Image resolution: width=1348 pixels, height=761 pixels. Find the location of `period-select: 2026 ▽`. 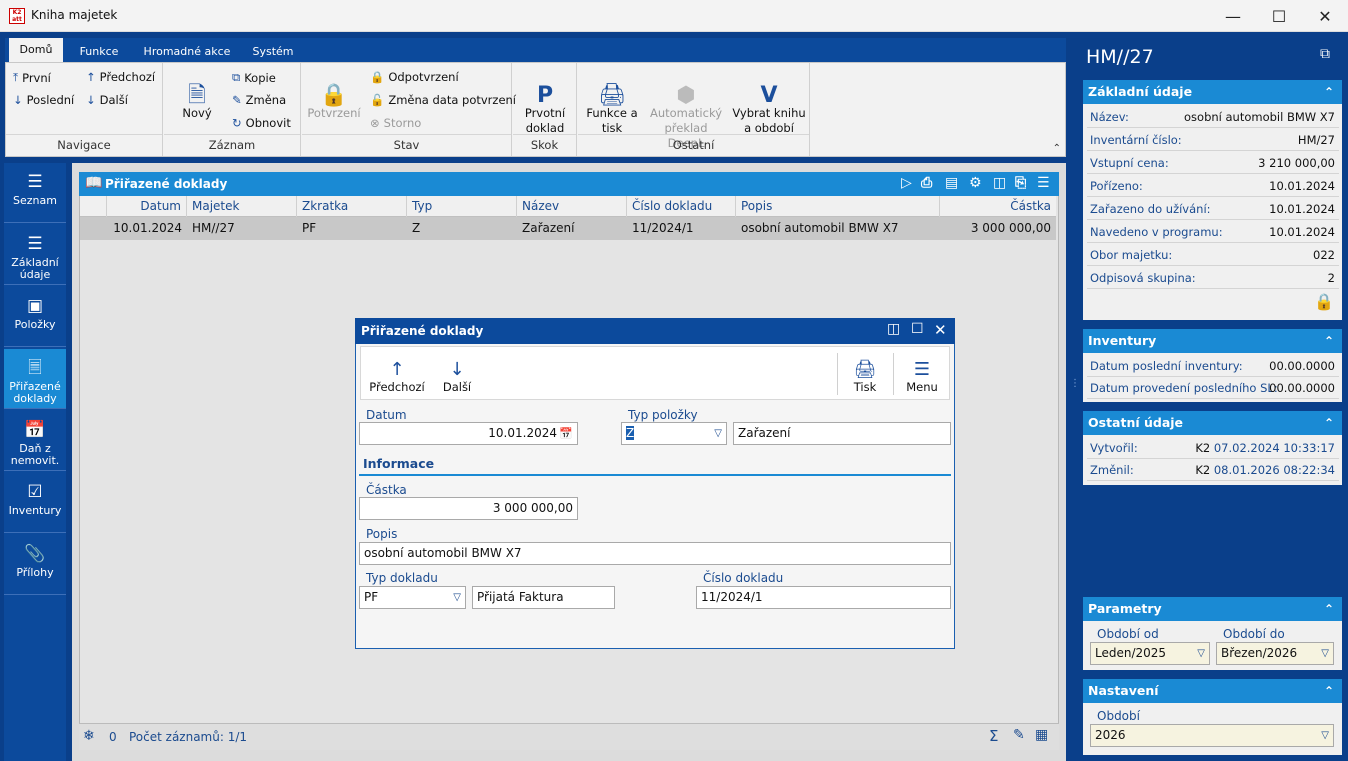

period-select: 2026 ▽ is located at coordinates (1212, 735).